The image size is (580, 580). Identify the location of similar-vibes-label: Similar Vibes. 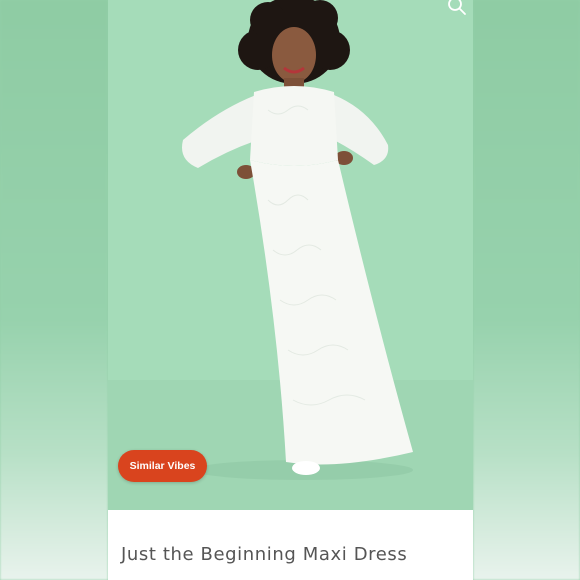
(162, 466).